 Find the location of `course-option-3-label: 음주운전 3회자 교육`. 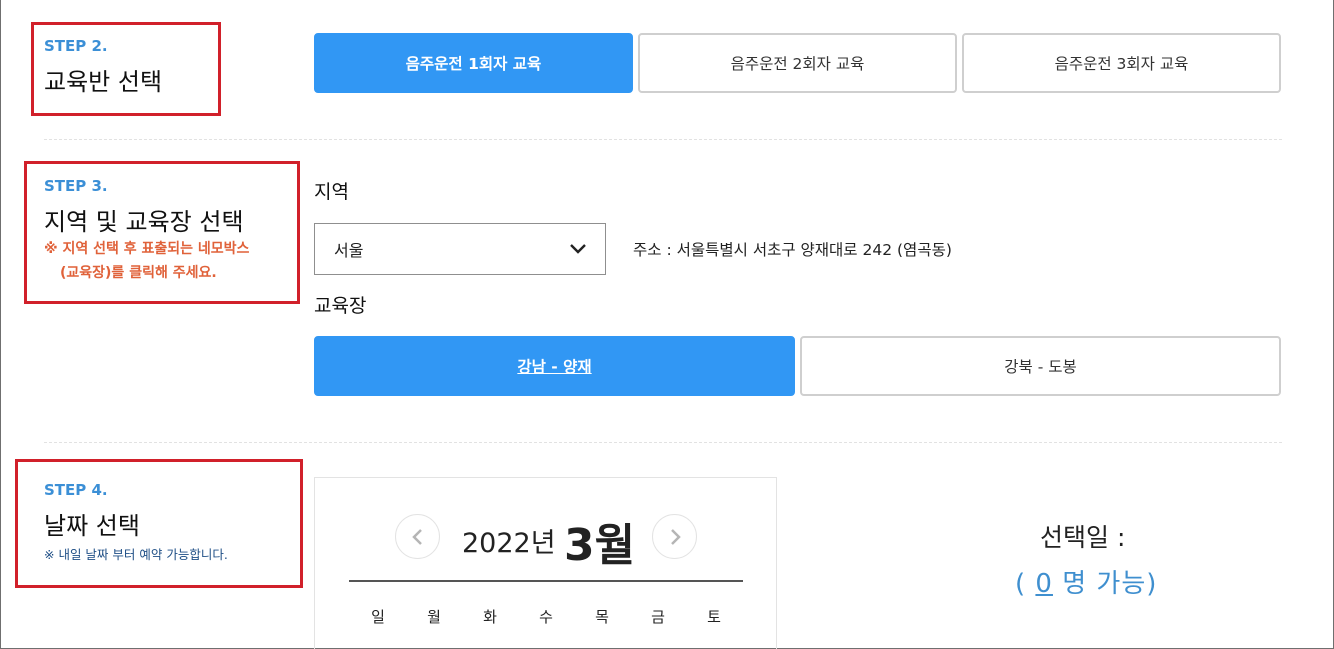

course-option-3-label: 음주운전 3회자 교육 is located at coordinates (1121, 64).